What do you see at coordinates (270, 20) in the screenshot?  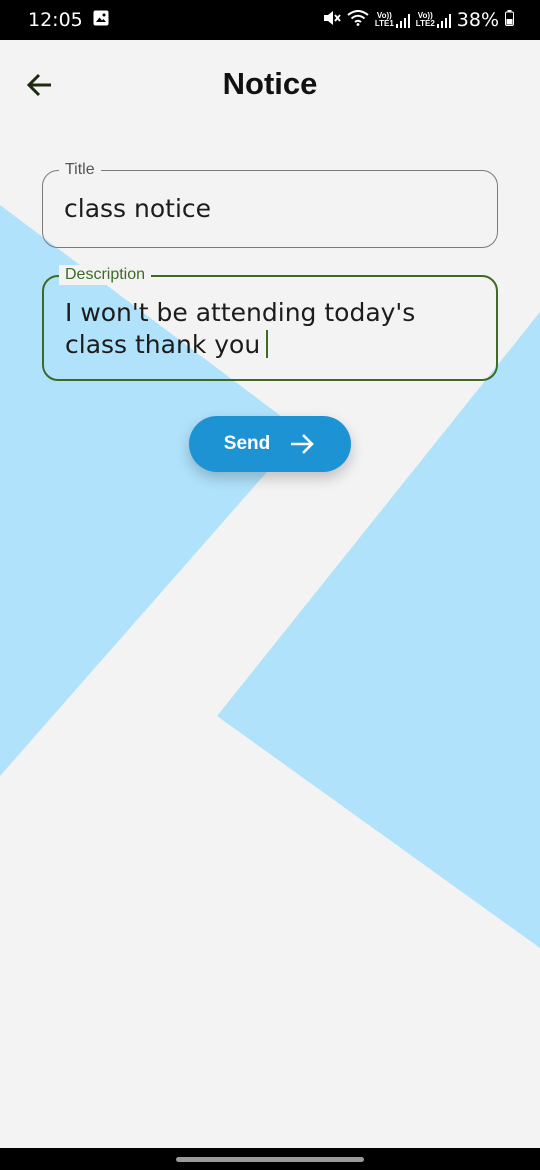 I see `status-bar: 12:05 Vo)) LTE1 Vo)) LTE2 38%` at bounding box center [270, 20].